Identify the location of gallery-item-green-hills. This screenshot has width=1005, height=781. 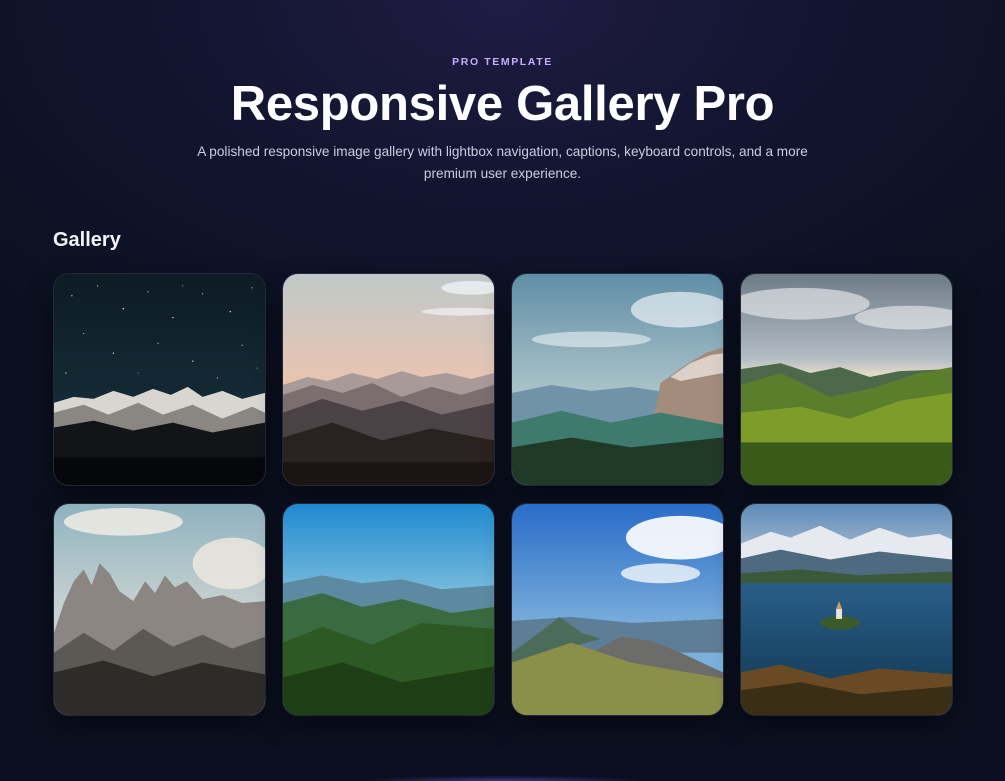
(846, 379).